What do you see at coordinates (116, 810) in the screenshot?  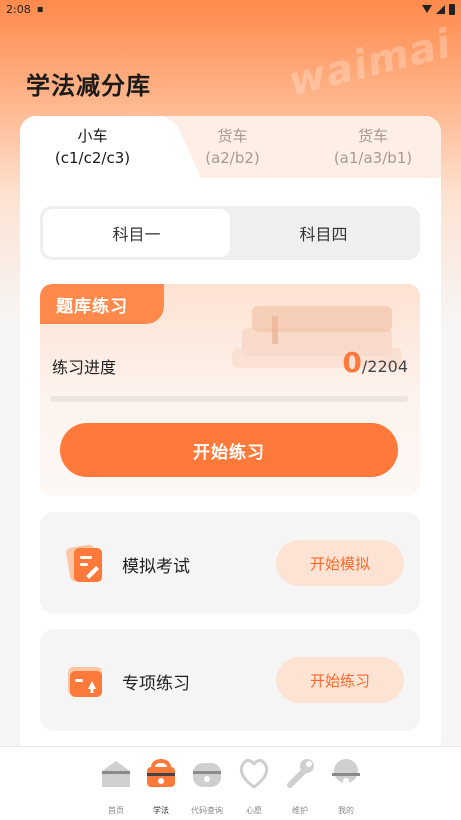 I see `nav-home-label: 首页` at bounding box center [116, 810].